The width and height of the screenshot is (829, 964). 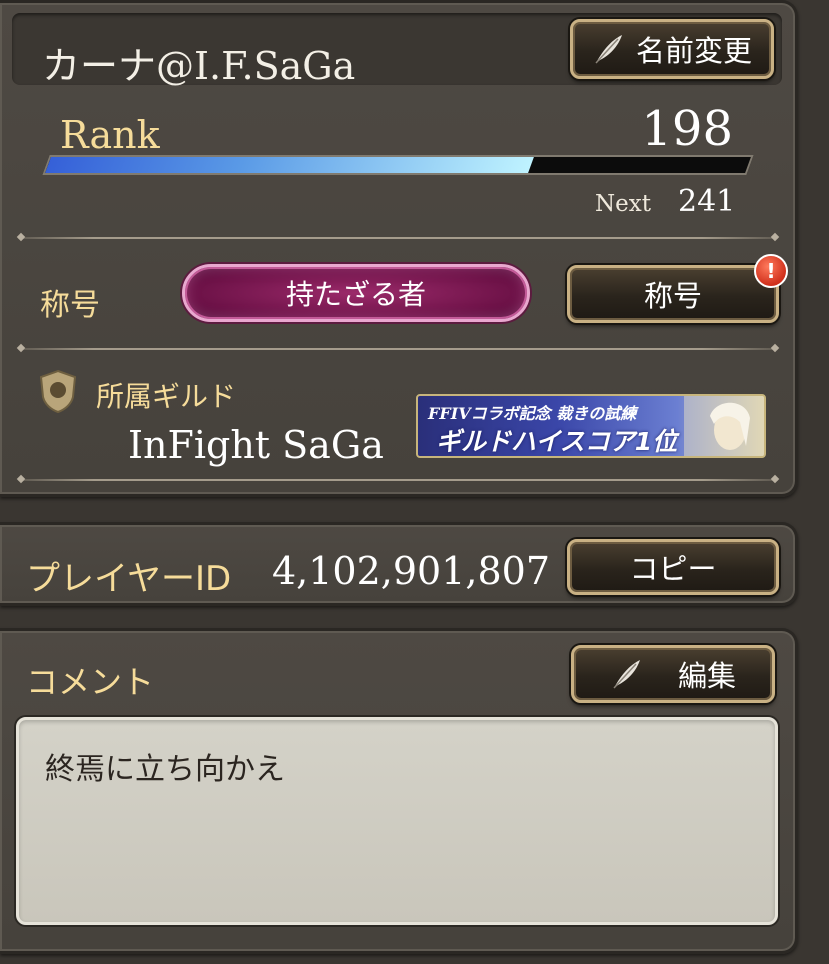 What do you see at coordinates (411, 571) in the screenshot?
I see `player-id-value: 4,102,901,807` at bounding box center [411, 571].